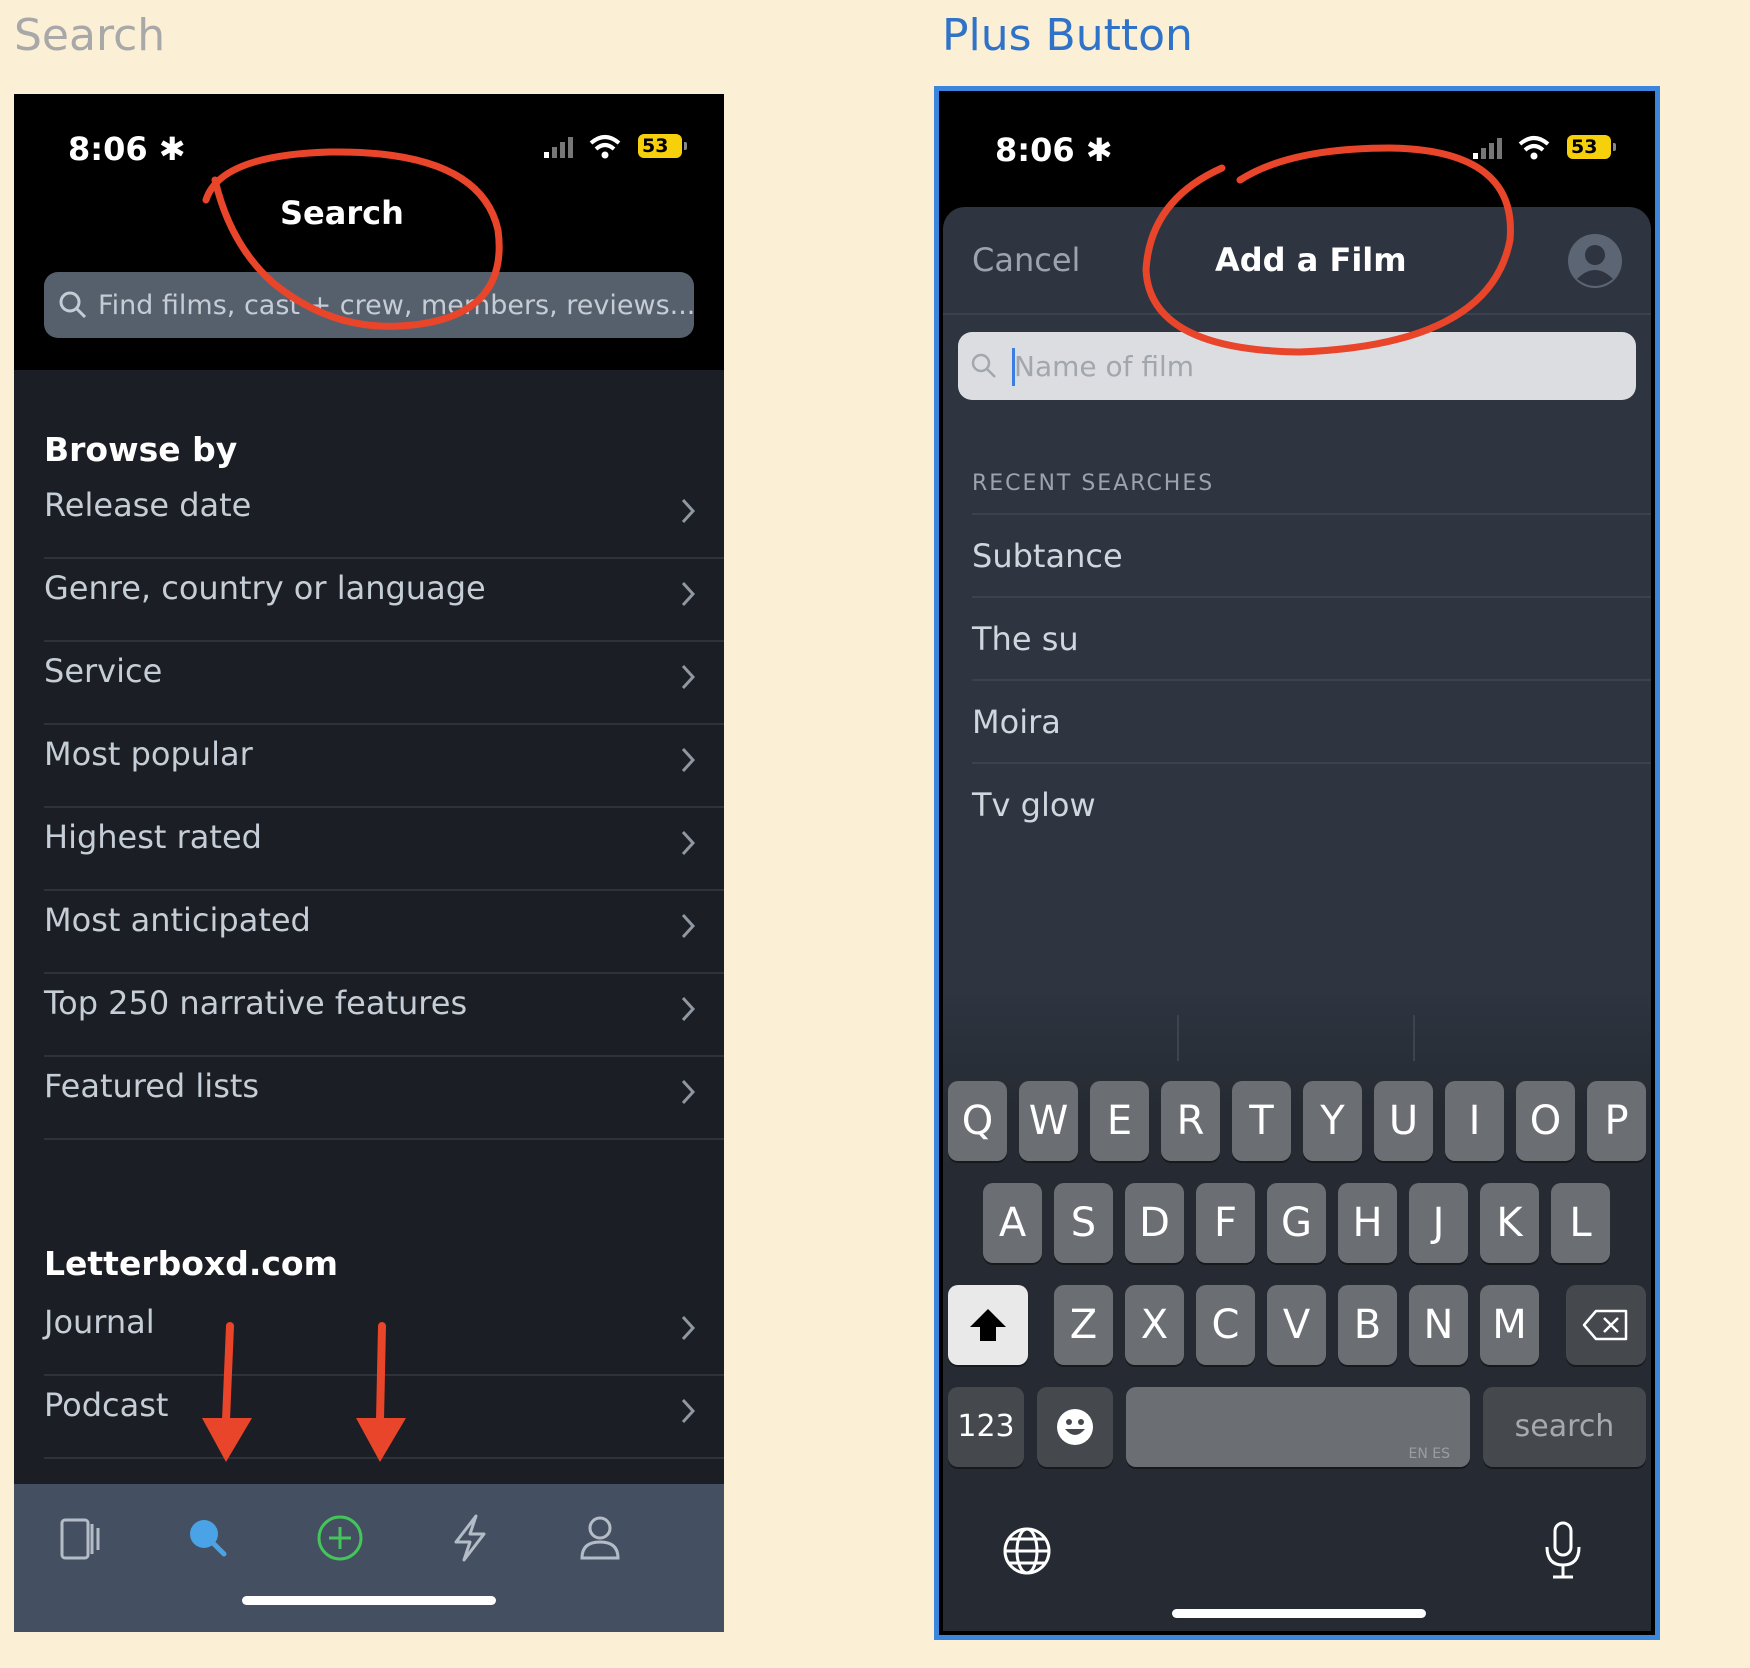  Describe the element at coordinates (1225, 1325) in the screenshot. I see `letter-key: C` at that location.